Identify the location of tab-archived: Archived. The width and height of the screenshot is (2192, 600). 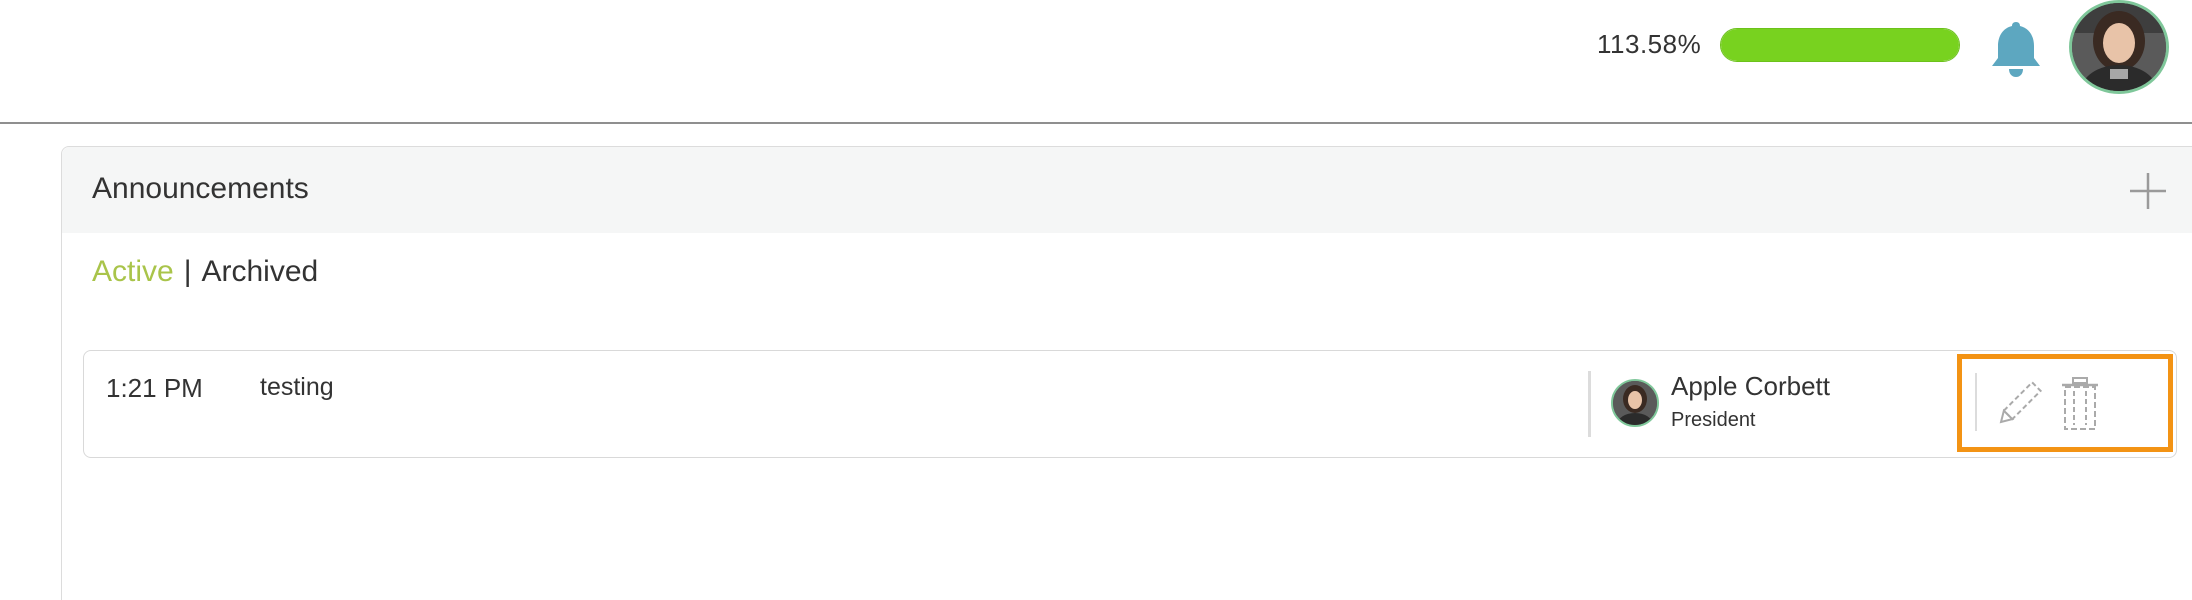
(260, 271).